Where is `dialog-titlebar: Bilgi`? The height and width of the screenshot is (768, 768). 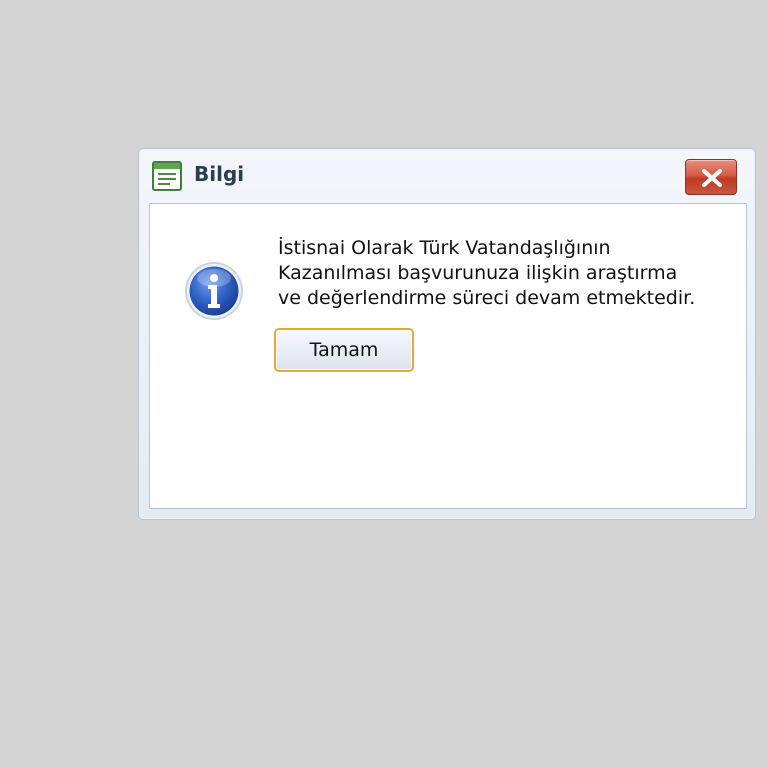 dialog-titlebar: Bilgi is located at coordinates (447, 175).